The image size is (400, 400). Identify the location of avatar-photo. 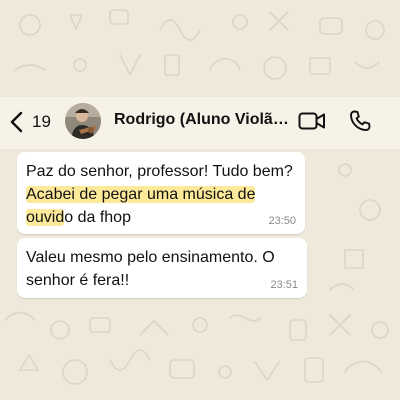
(83, 121).